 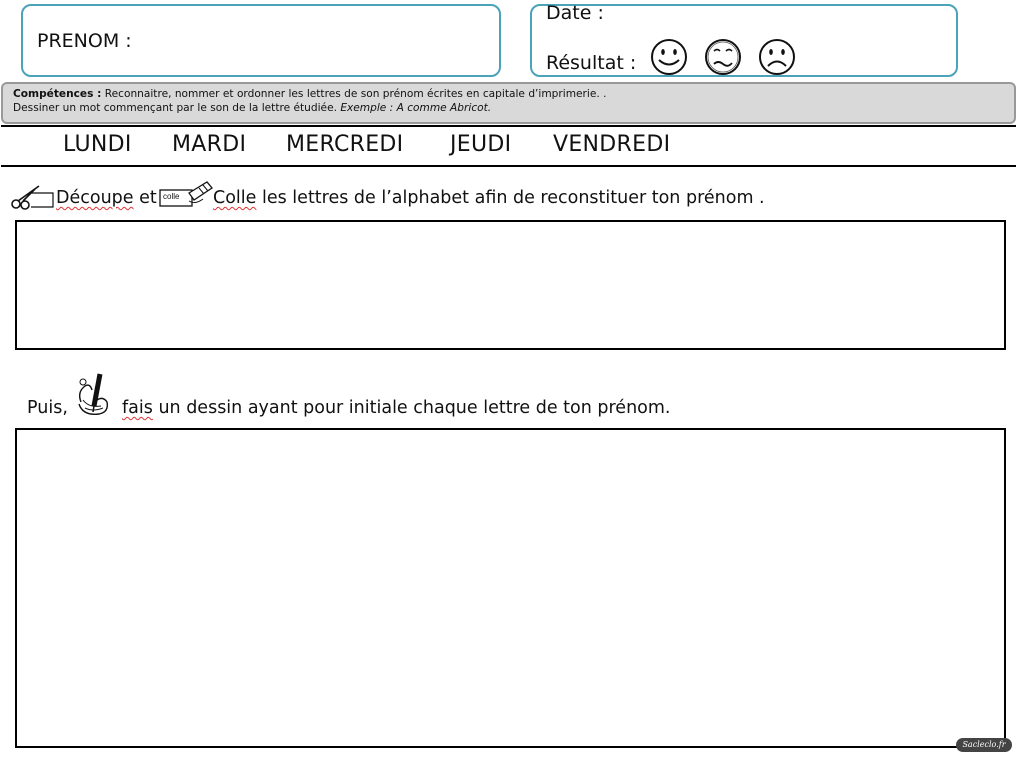 What do you see at coordinates (777, 57) in the screenshot?
I see `sad-face-icon` at bounding box center [777, 57].